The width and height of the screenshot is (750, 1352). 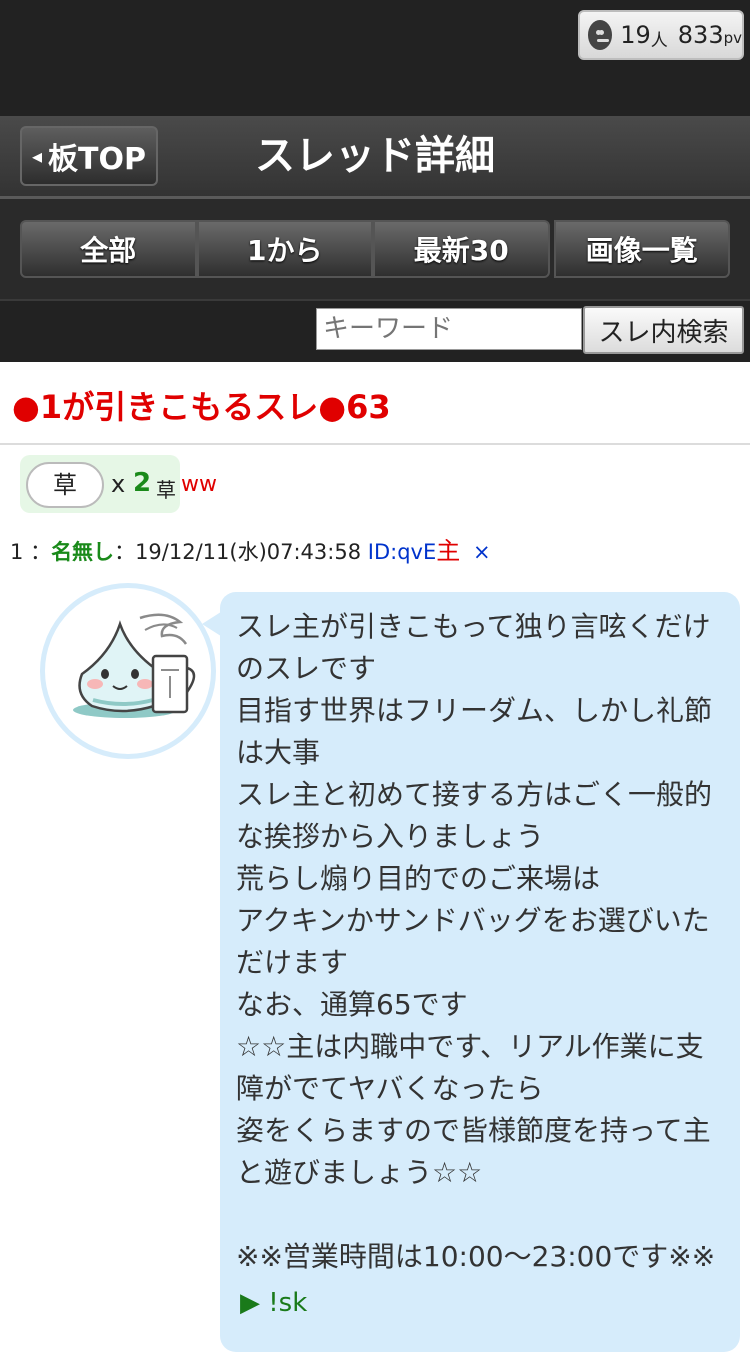 I want to click on poster-name: 名無し, so click(x=83, y=552).